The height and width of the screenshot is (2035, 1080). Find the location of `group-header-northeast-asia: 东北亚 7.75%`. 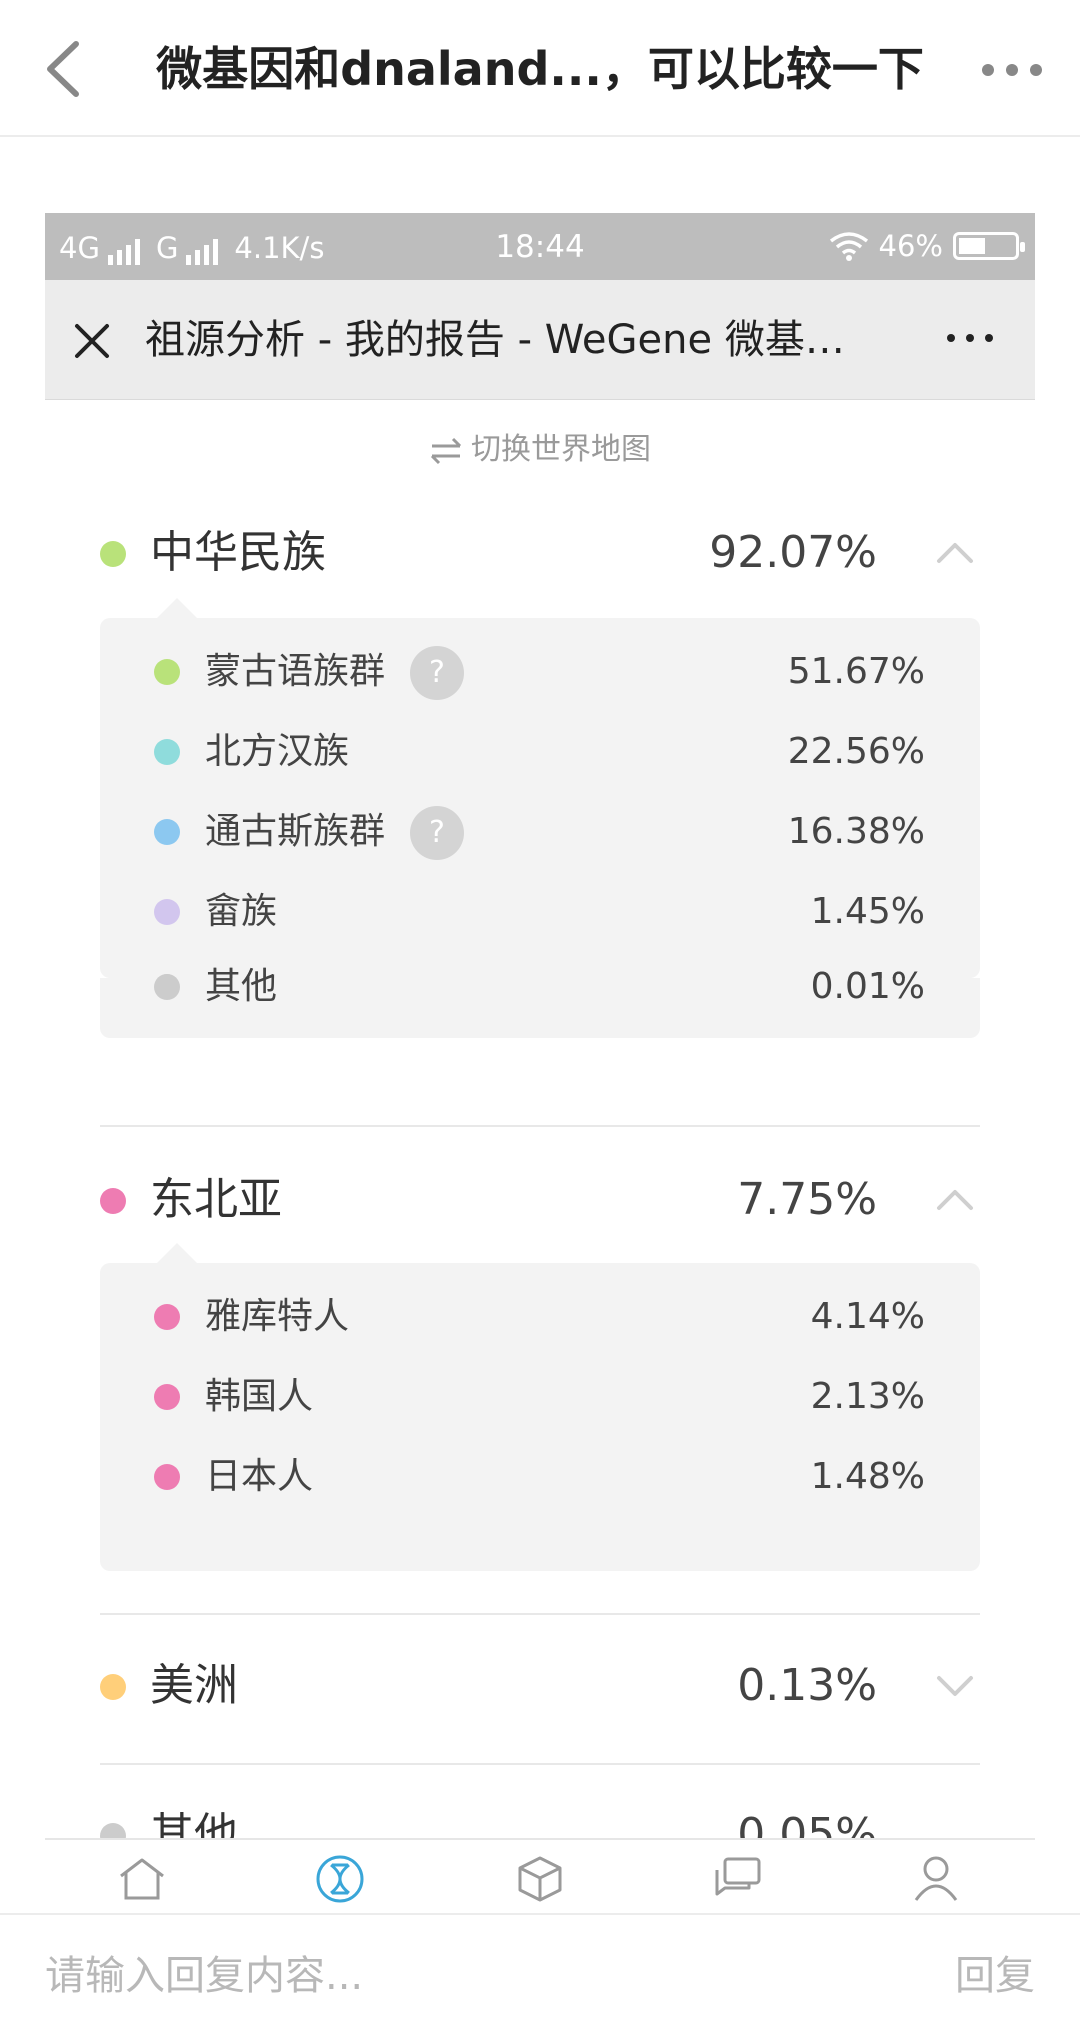

group-header-northeast-asia: 东北亚 7.75% is located at coordinates (522, 1200).